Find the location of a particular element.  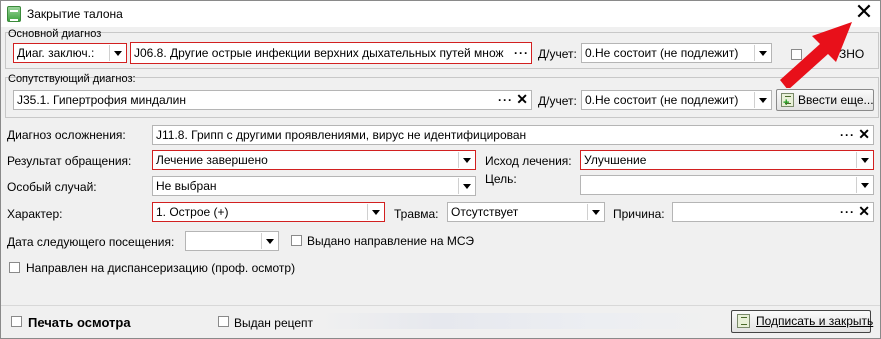

red-arrow-annotation is located at coordinates (816, 55).